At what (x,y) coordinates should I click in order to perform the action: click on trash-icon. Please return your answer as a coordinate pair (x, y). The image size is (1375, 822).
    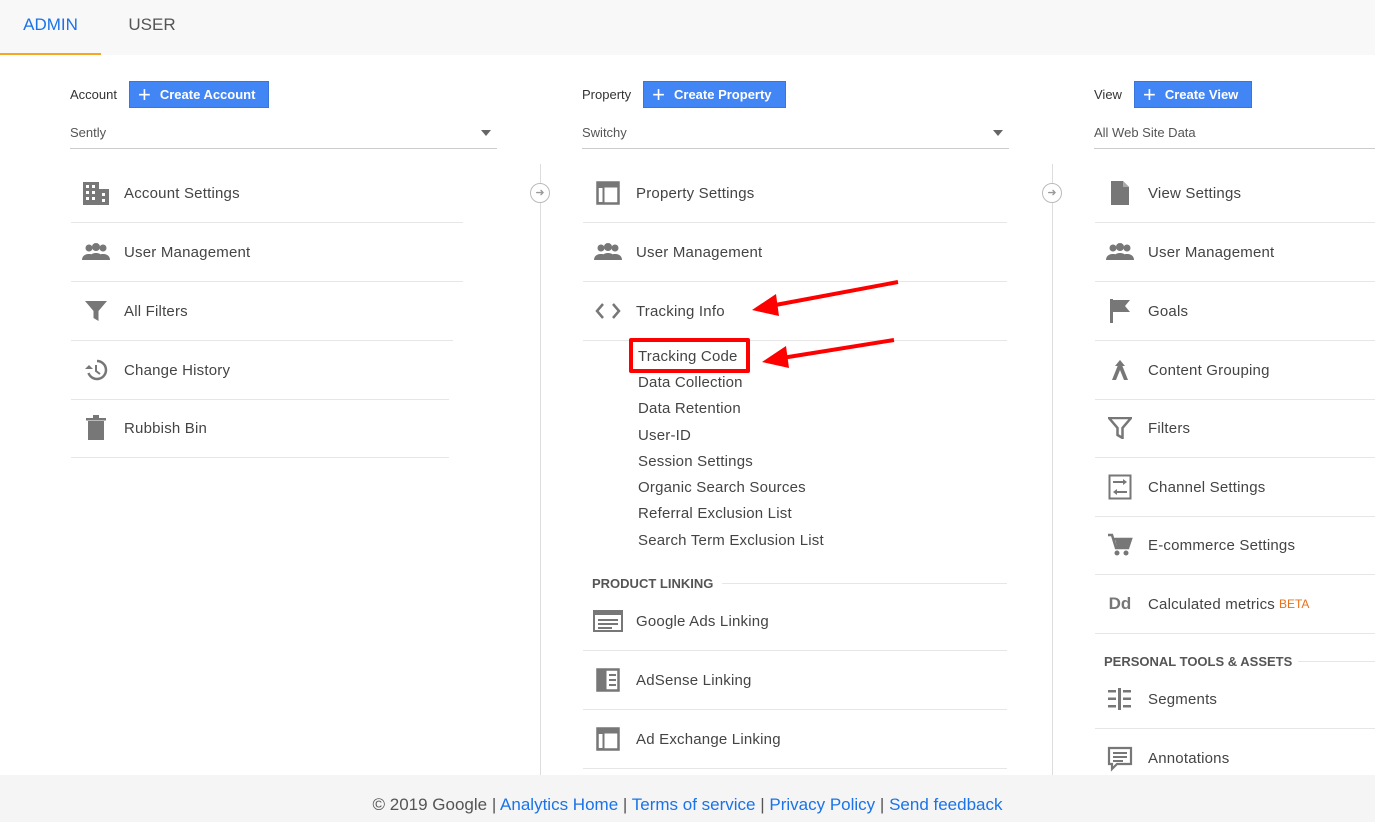
    Looking at the image, I should click on (96, 428).